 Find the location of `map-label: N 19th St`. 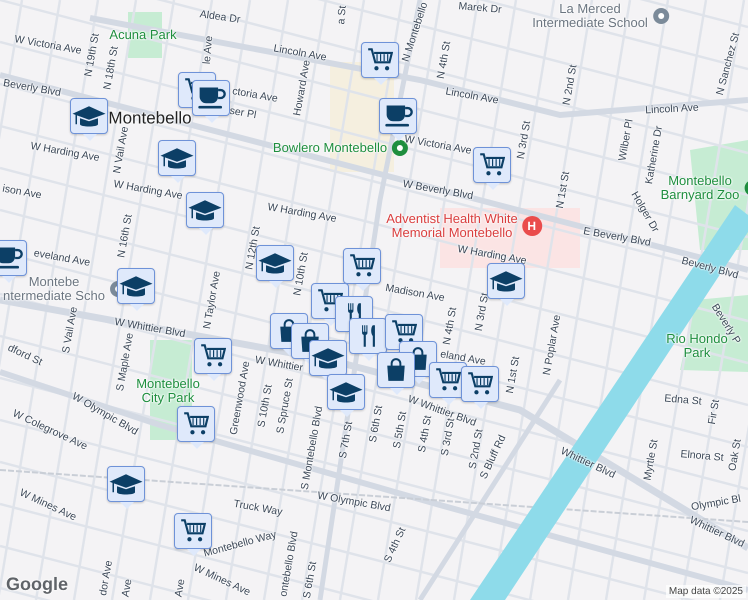

map-label: N 19th St is located at coordinates (92, 55).